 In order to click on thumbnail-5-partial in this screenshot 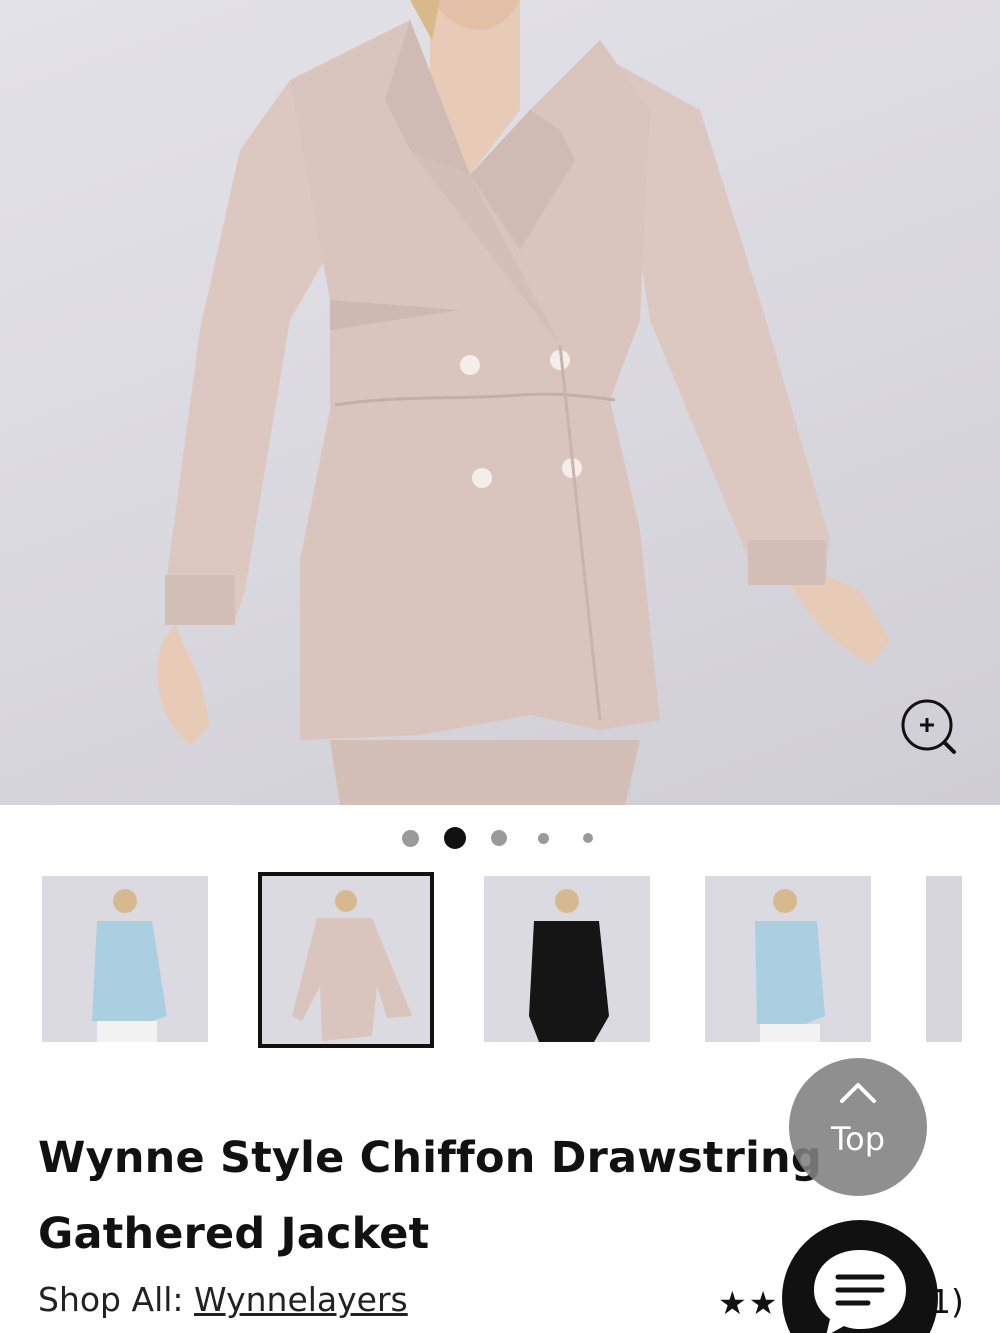, I will do `click(944, 959)`.